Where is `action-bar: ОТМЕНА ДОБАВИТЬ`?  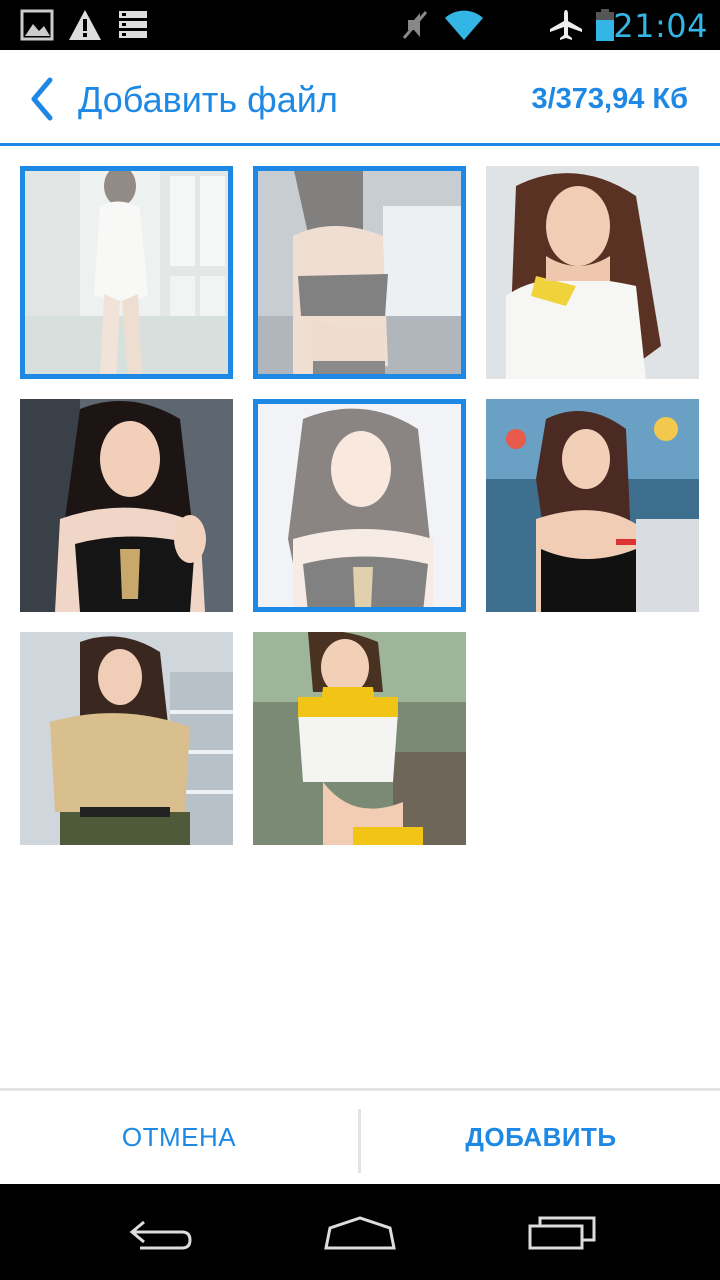
action-bar: ОТМЕНА ДОБАВИТЬ is located at coordinates (360, 1136).